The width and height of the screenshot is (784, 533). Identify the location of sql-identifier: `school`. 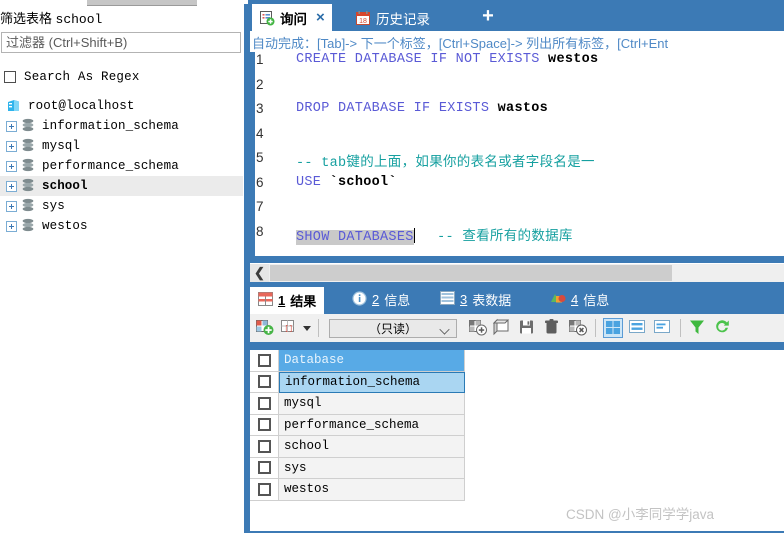
(359, 182).